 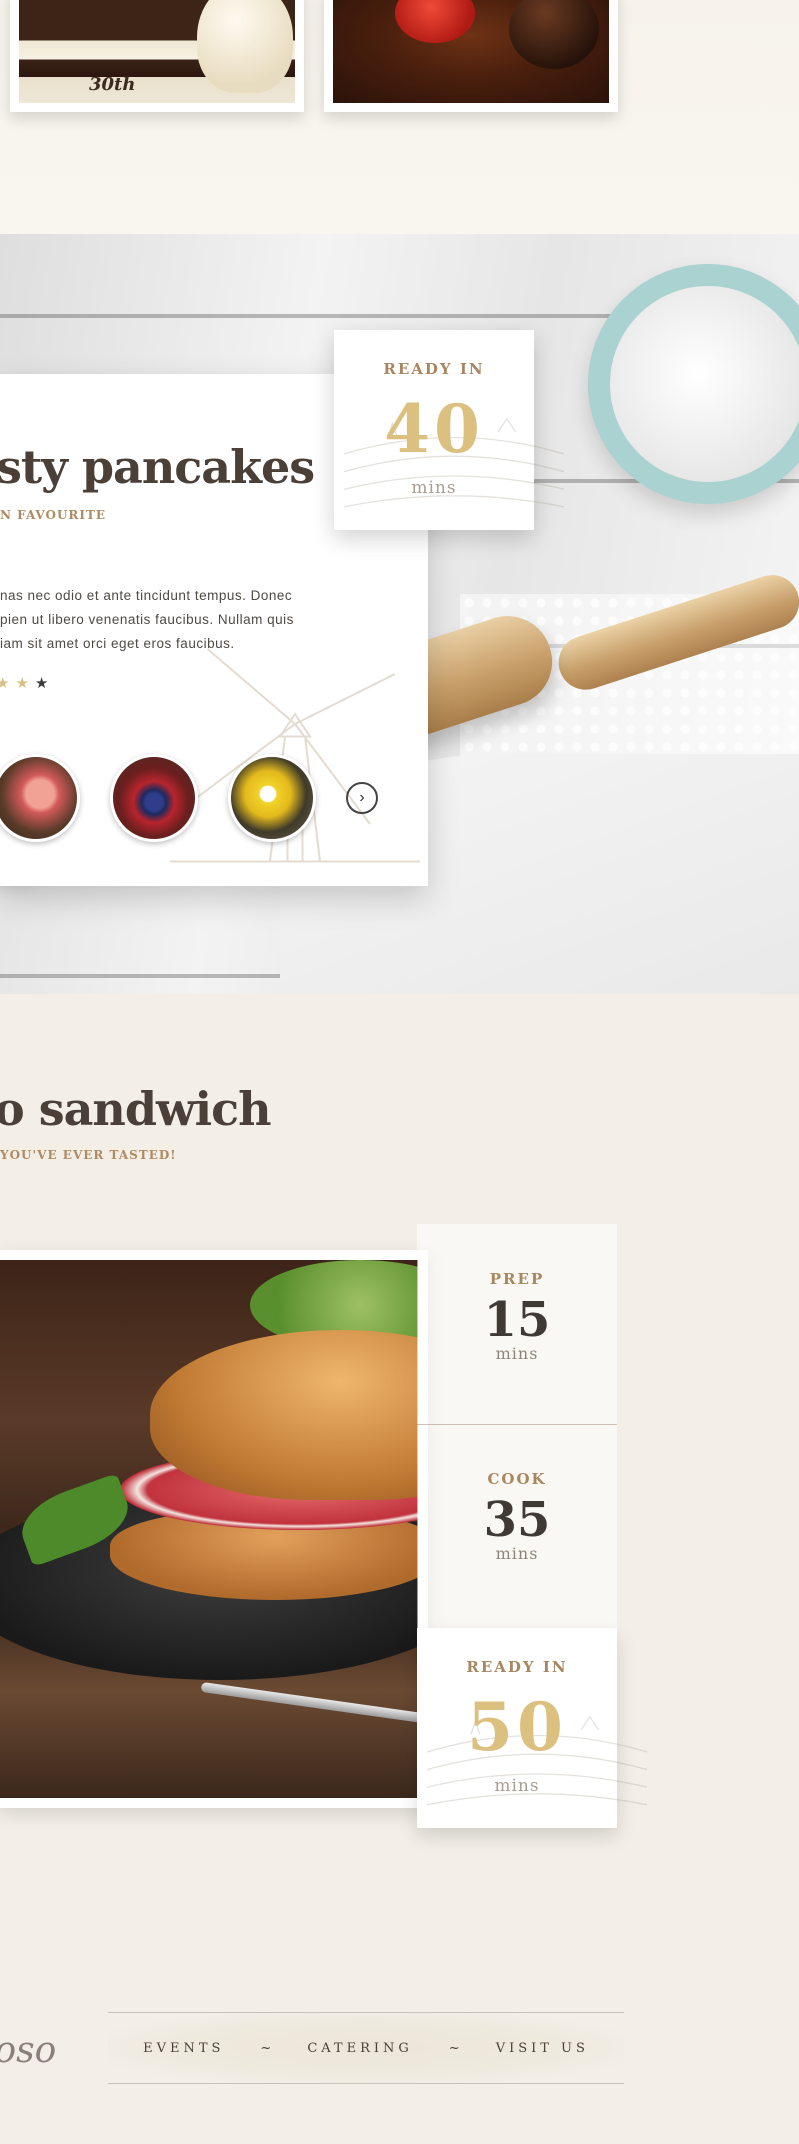 What do you see at coordinates (40, 798) in the screenshot?
I see `ingredient-thumb-ham` at bounding box center [40, 798].